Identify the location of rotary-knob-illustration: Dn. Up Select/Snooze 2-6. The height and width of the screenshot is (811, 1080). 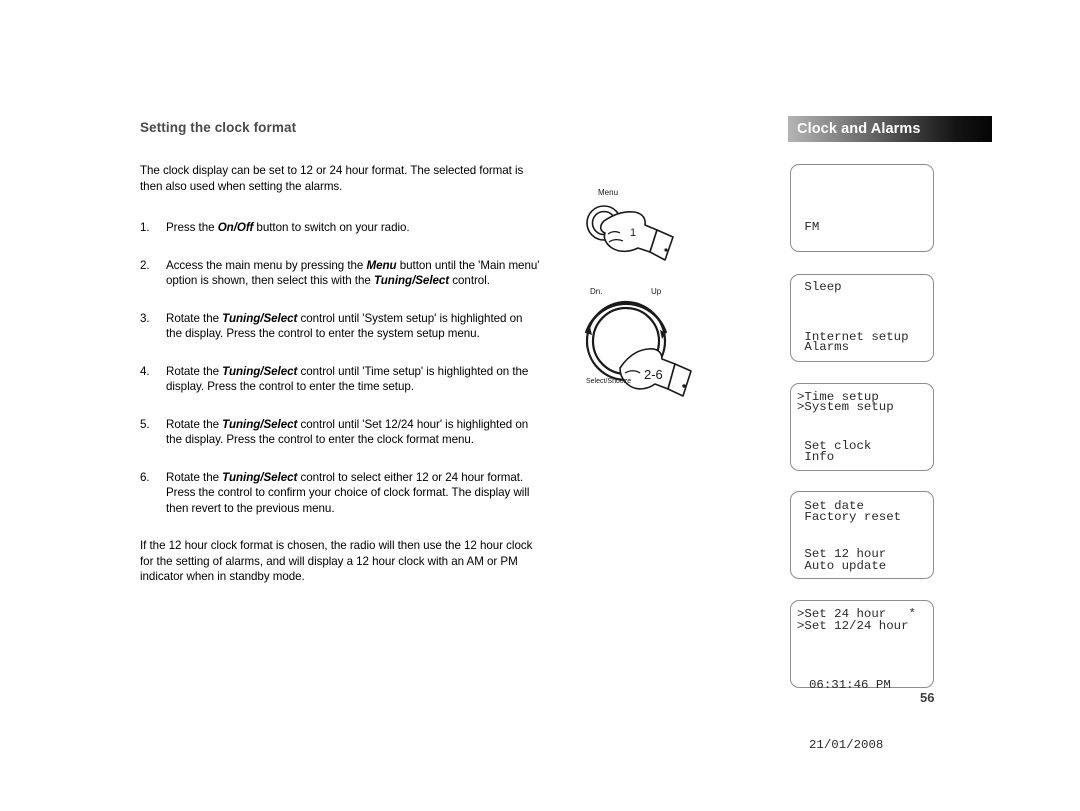
(639, 348).